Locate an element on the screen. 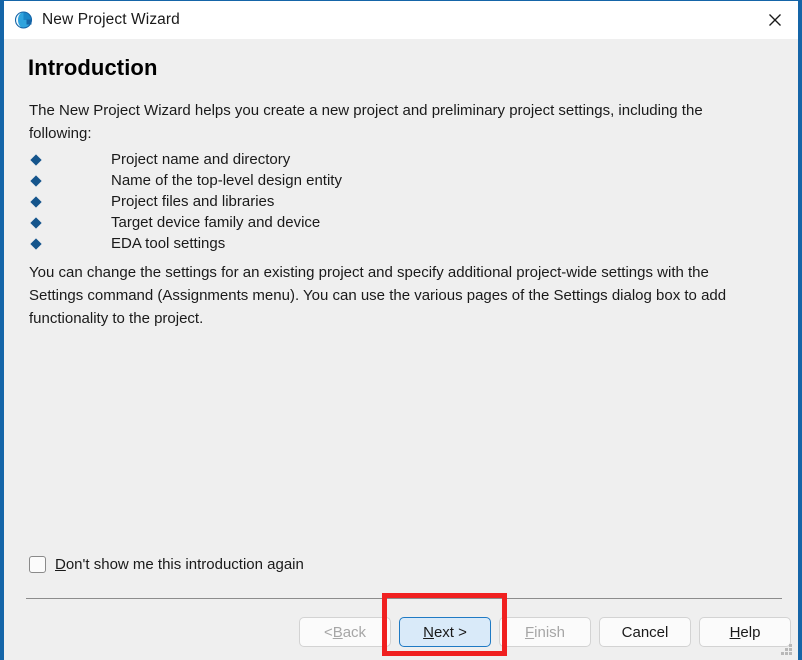  list-item-label: Name of the top-level design entity is located at coordinates (226, 180).